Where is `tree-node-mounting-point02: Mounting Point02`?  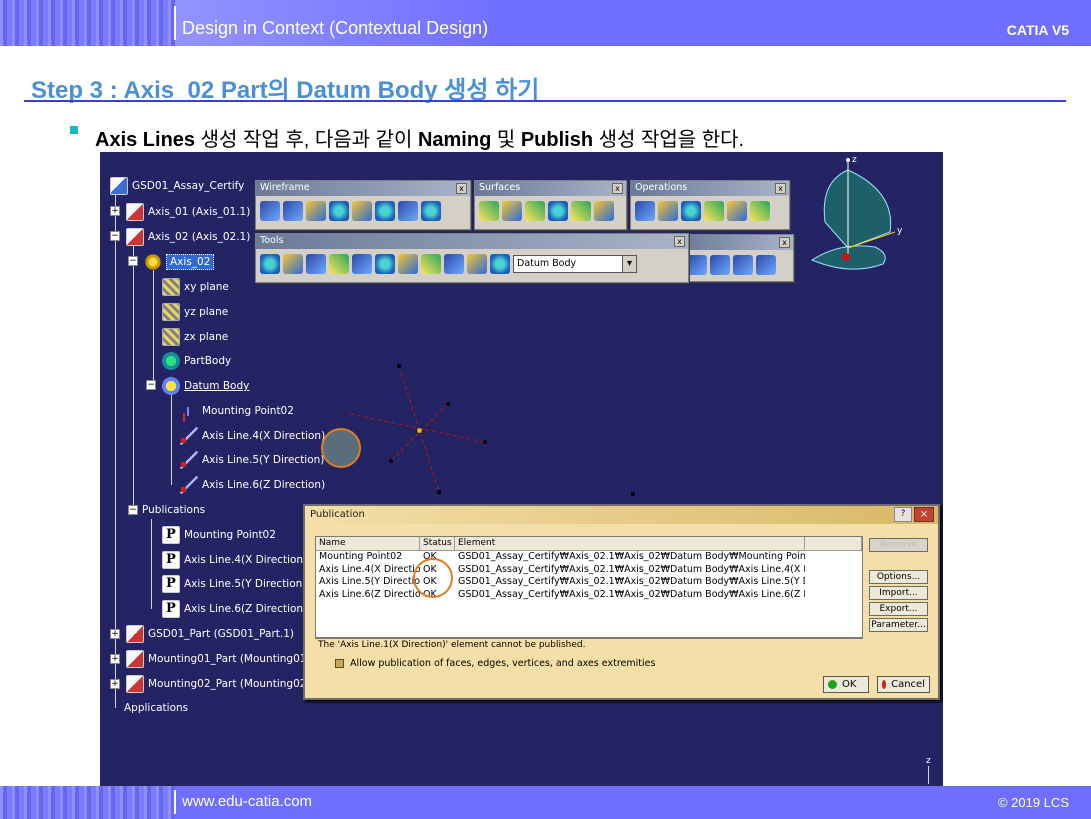 tree-node-mounting-point02: Mounting Point02 is located at coordinates (237, 411).